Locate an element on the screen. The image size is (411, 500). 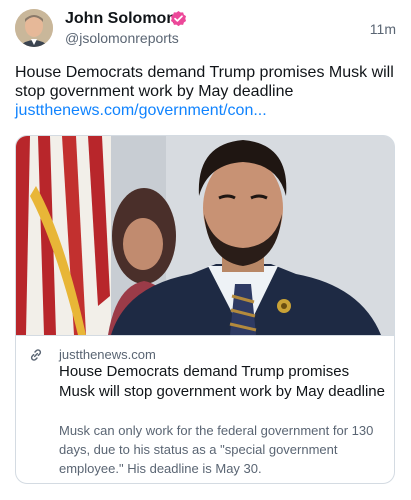
avatar-image is located at coordinates (34, 28).